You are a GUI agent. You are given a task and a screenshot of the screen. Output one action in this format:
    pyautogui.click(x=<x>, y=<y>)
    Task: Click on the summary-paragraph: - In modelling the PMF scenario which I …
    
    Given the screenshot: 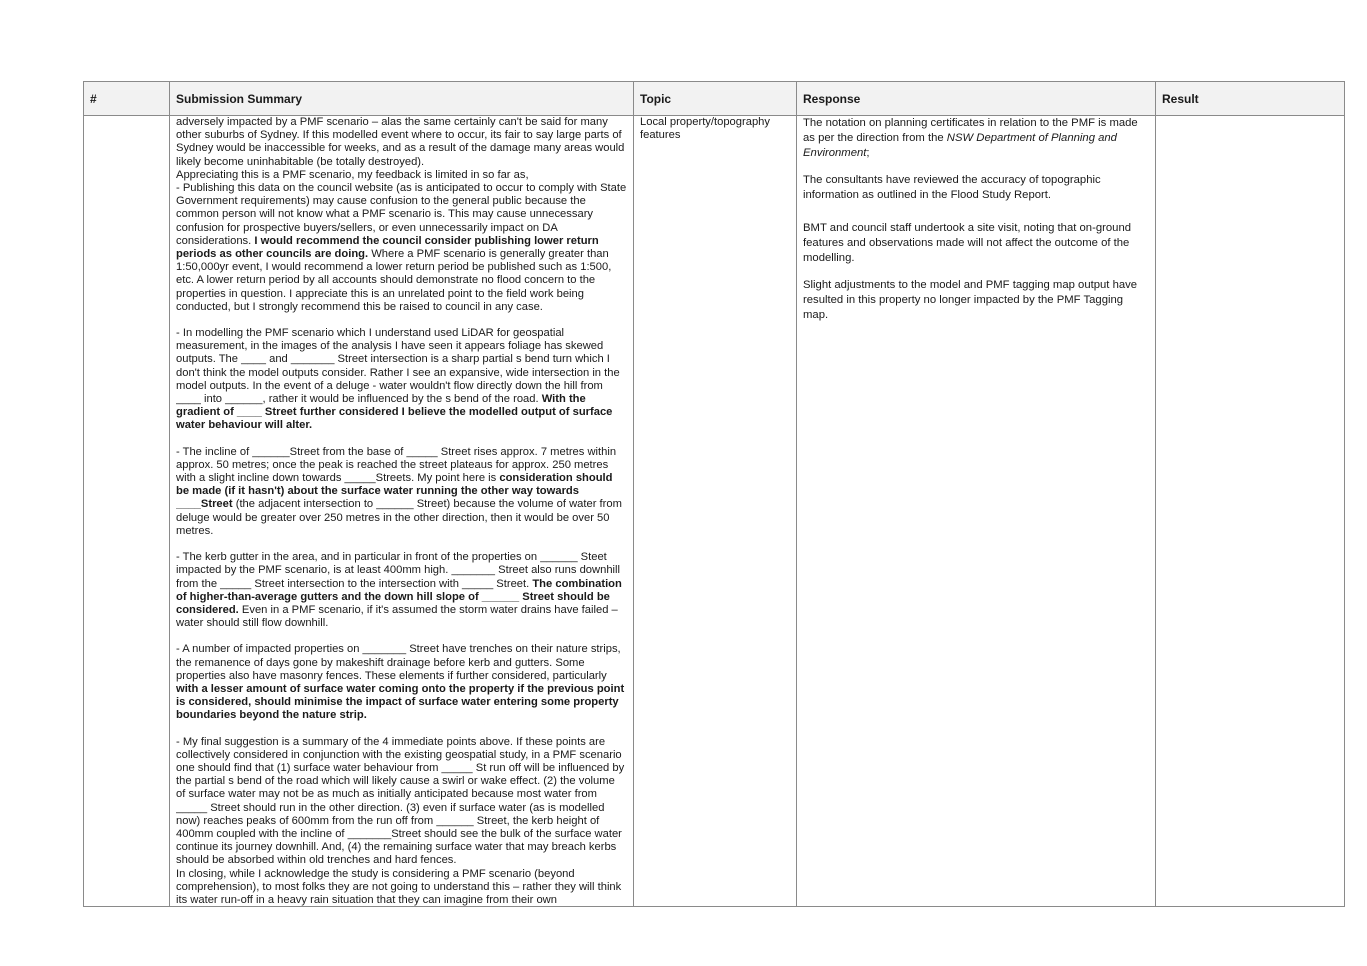 What is the action you would take?
    pyautogui.click(x=401, y=380)
    